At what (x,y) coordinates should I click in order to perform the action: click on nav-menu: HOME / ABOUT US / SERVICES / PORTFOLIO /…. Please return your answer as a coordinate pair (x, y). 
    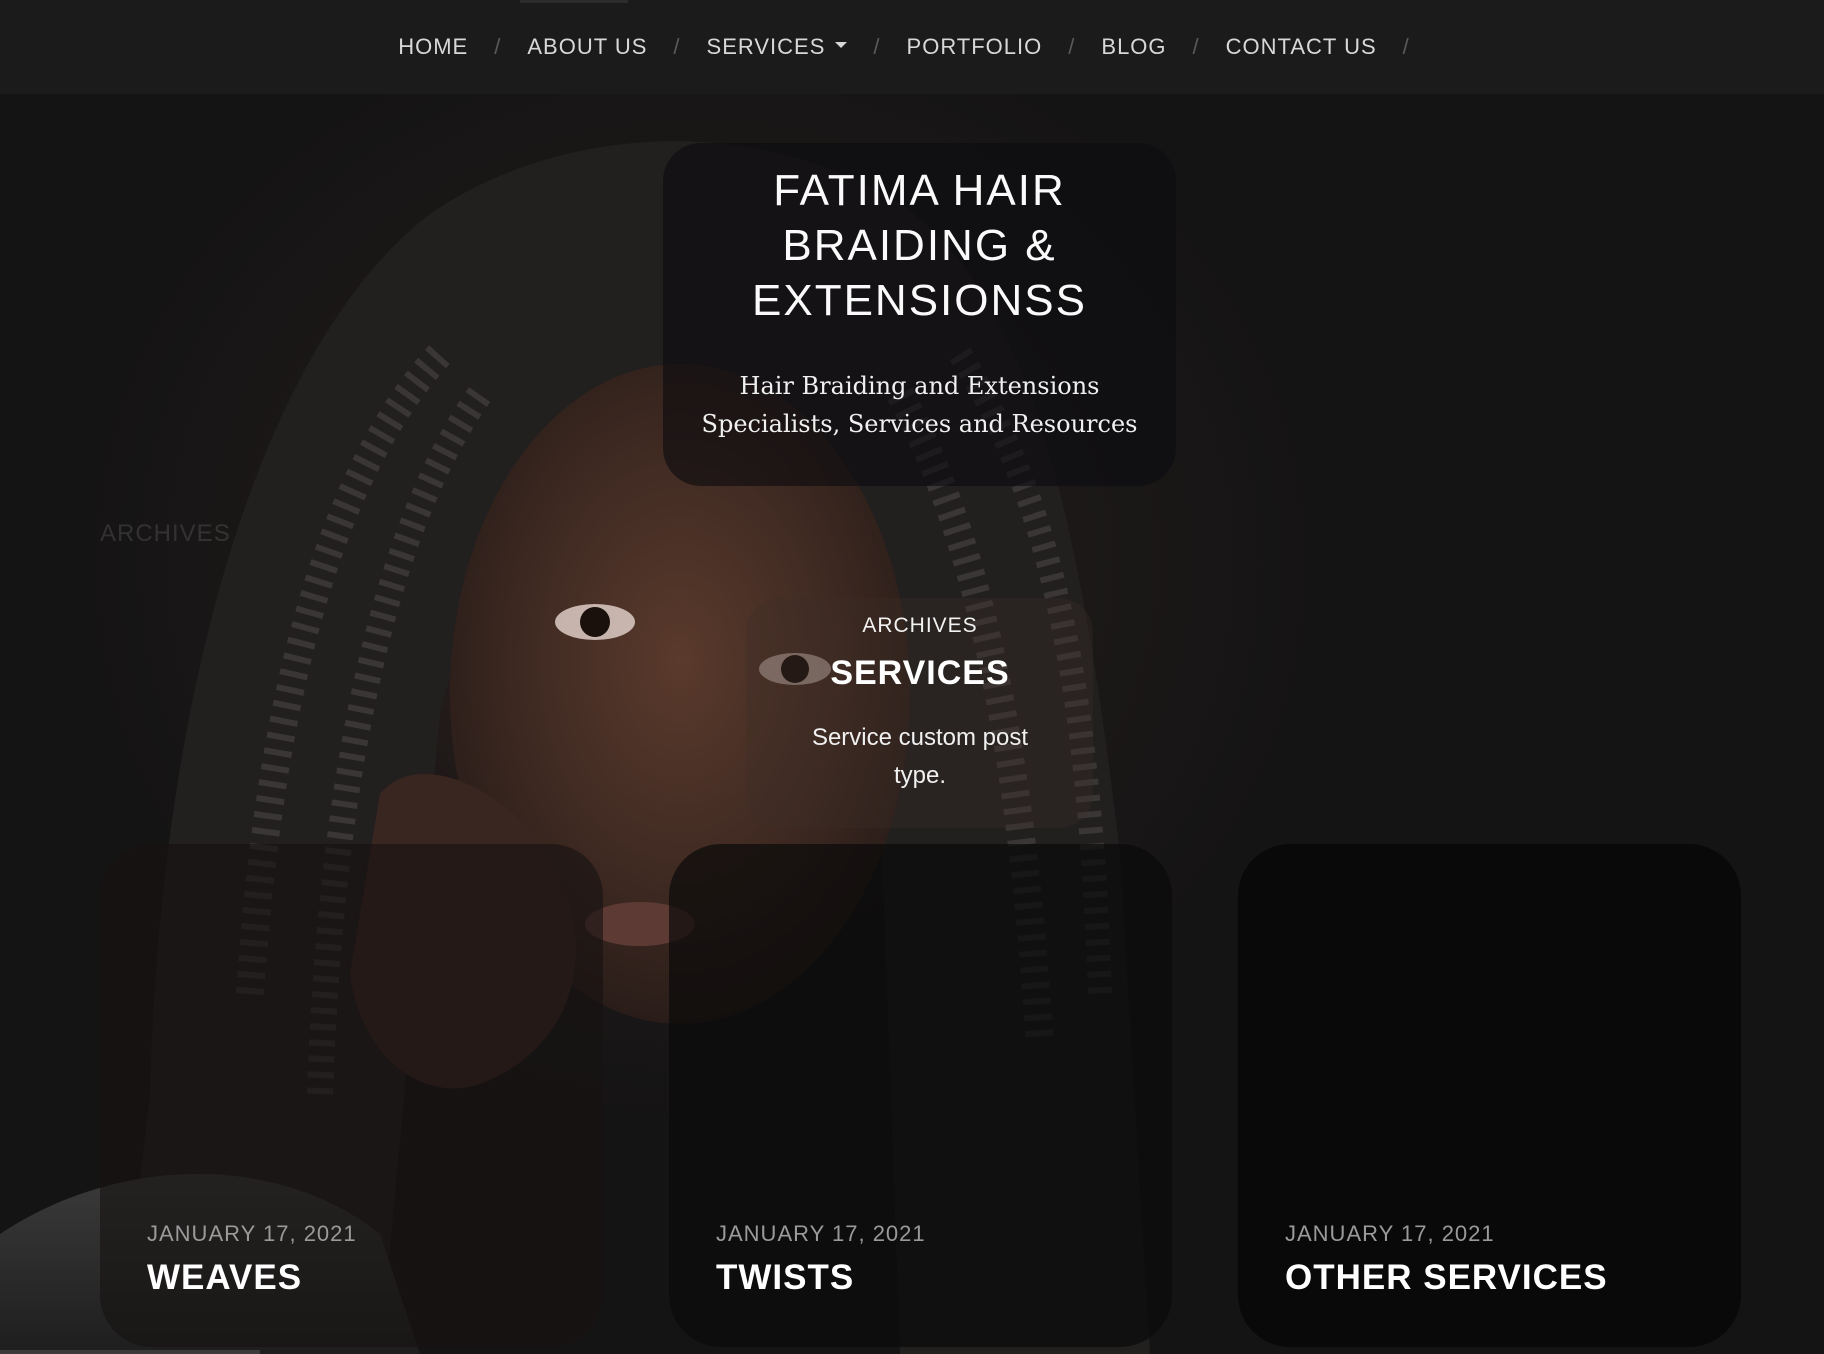
    Looking at the image, I should click on (917, 47).